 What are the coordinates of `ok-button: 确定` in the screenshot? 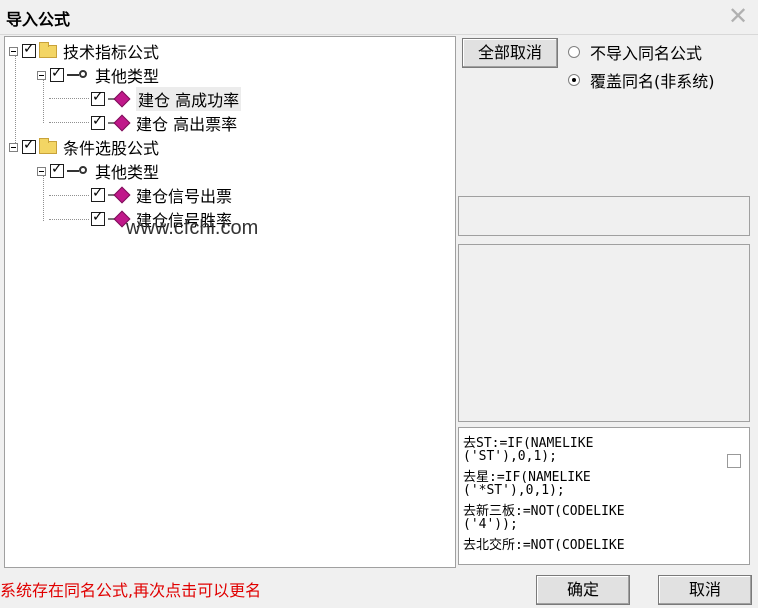 It's located at (583, 590).